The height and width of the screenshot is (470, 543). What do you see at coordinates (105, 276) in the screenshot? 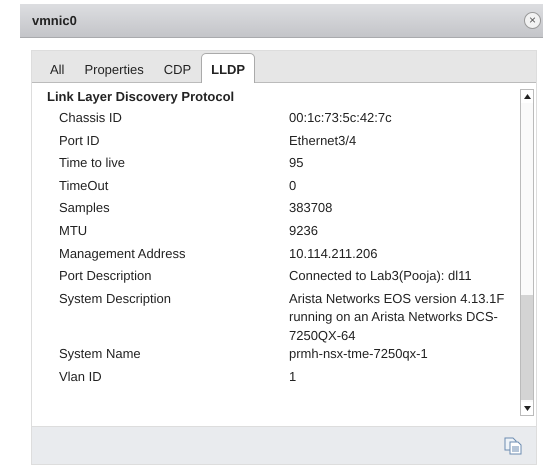
I see `property-label: Port Description` at bounding box center [105, 276].